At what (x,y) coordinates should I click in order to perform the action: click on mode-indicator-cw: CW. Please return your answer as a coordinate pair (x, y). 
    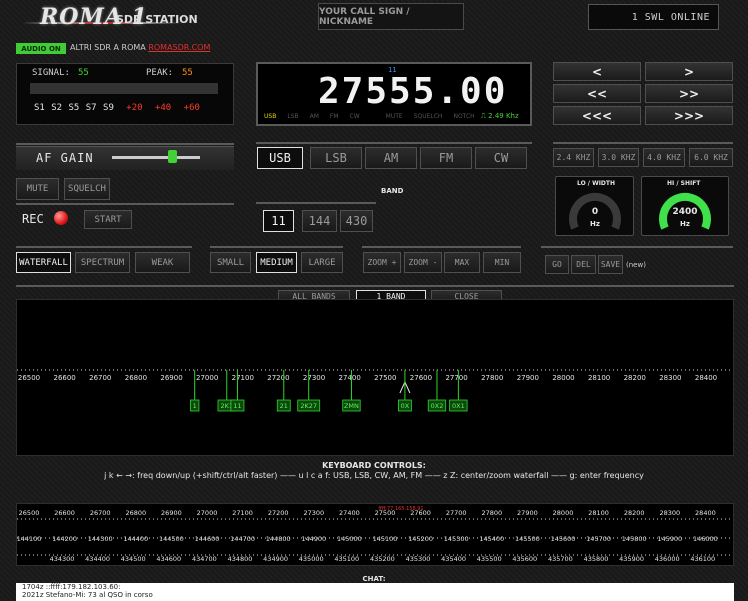
    Looking at the image, I should click on (354, 116).